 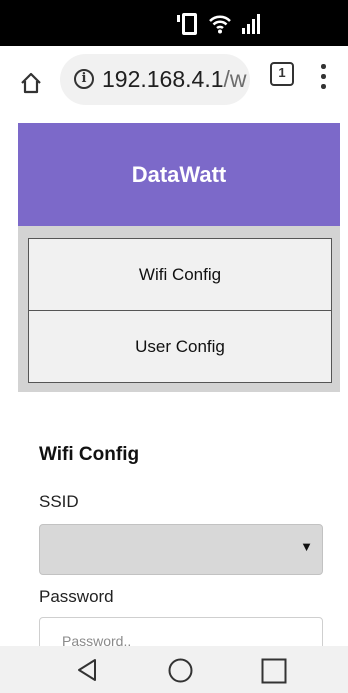 What do you see at coordinates (180, 670) in the screenshot?
I see `home-circle-icon` at bounding box center [180, 670].